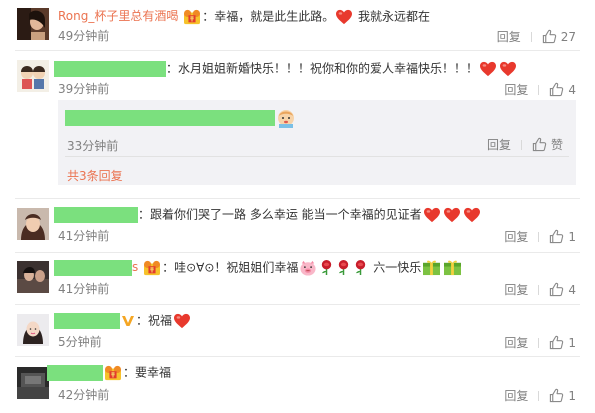 This screenshot has width=595, height=413. What do you see at coordinates (308, 268) in the screenshot?
I see `pig-emoji` at bounding box center [308, 268].